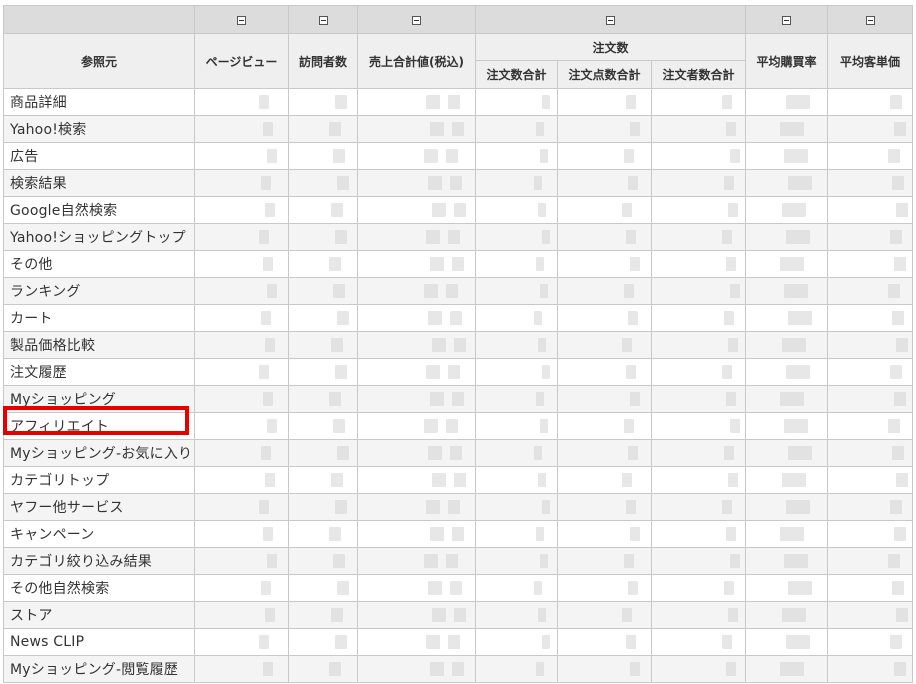 Image resolution: width=916 pixels, height=684 pixels. Describe the element at coordinates (241, 20) in the screenshot. I see `collapse-pageviews-icon` at that location.